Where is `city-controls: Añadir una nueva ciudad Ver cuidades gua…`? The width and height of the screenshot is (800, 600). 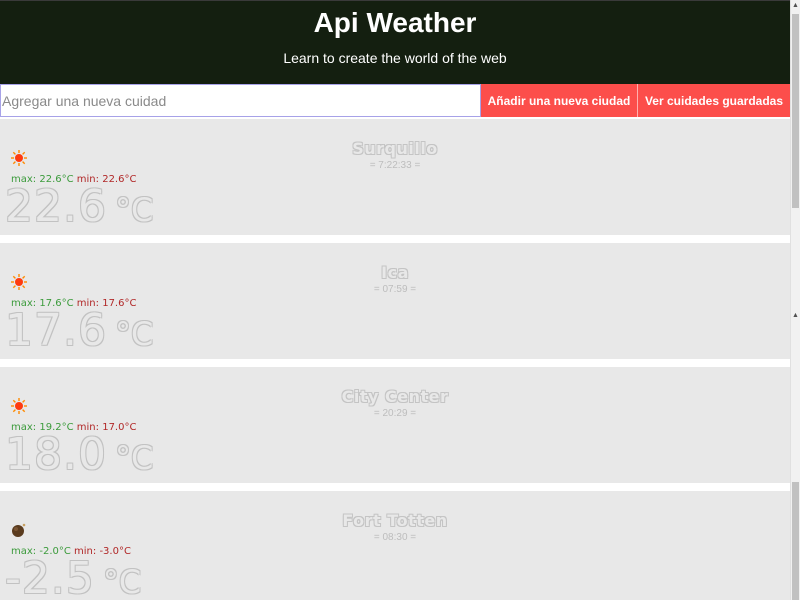 city-controls: Añadir una nueva ciudad Ver cuidades gua… is located at coordinates (395, 100).